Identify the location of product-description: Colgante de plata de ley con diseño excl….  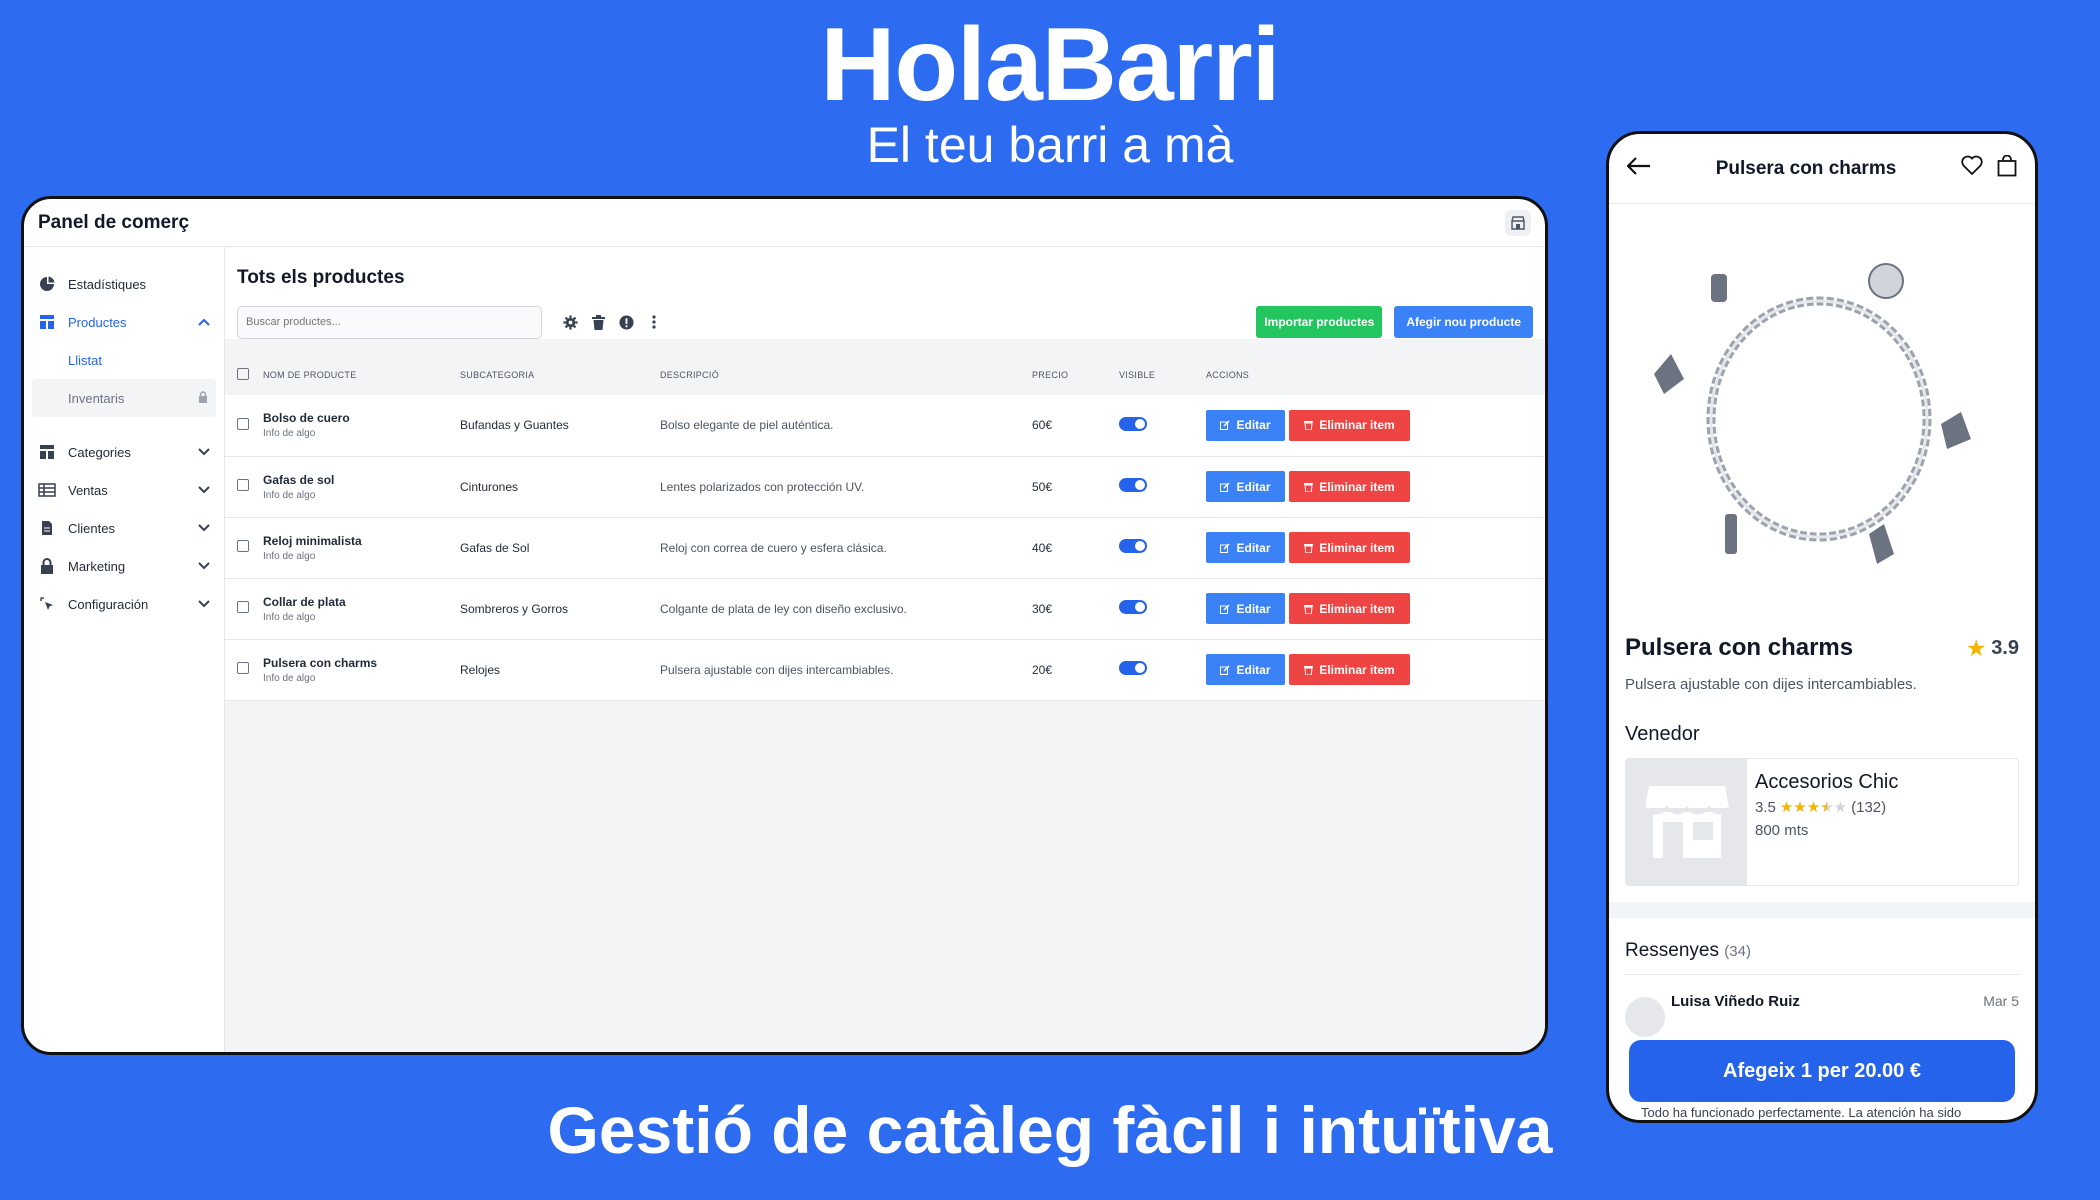
(783, 608).